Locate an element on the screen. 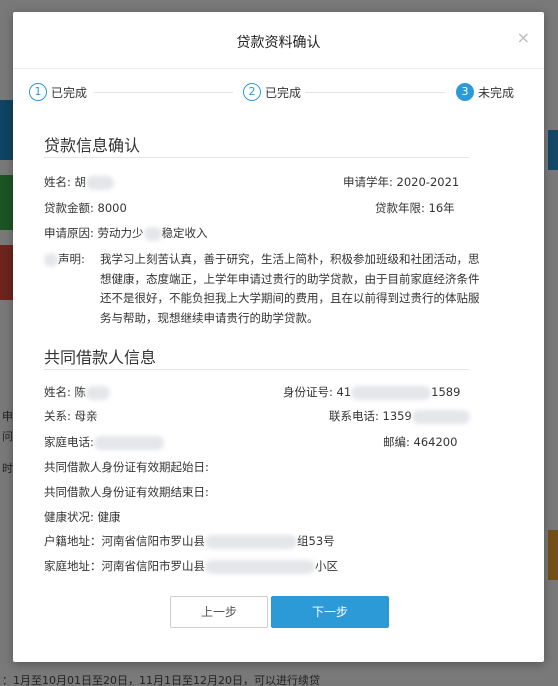  relationship: 关系: 母亲 is located at coordinates (71, 416).